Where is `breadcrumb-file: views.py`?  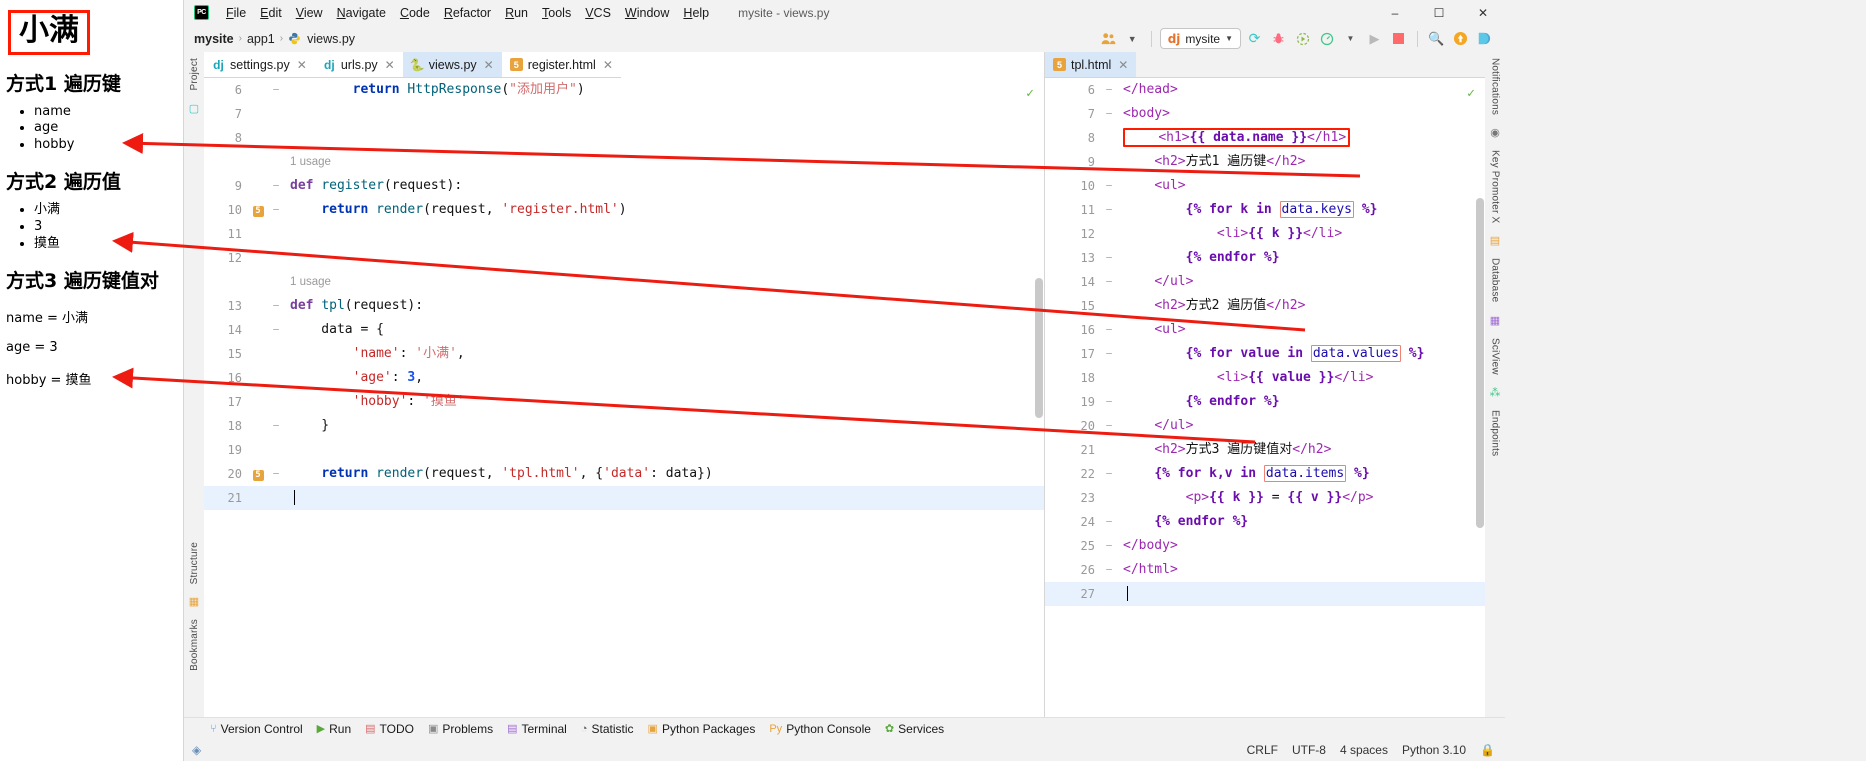 breadcrumb-file: views.py is located at coordinates (331, 39).